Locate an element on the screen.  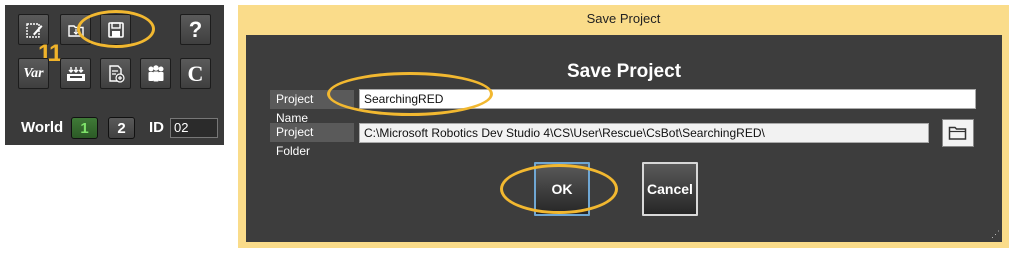
team-button is located at coordinates (155, 73).